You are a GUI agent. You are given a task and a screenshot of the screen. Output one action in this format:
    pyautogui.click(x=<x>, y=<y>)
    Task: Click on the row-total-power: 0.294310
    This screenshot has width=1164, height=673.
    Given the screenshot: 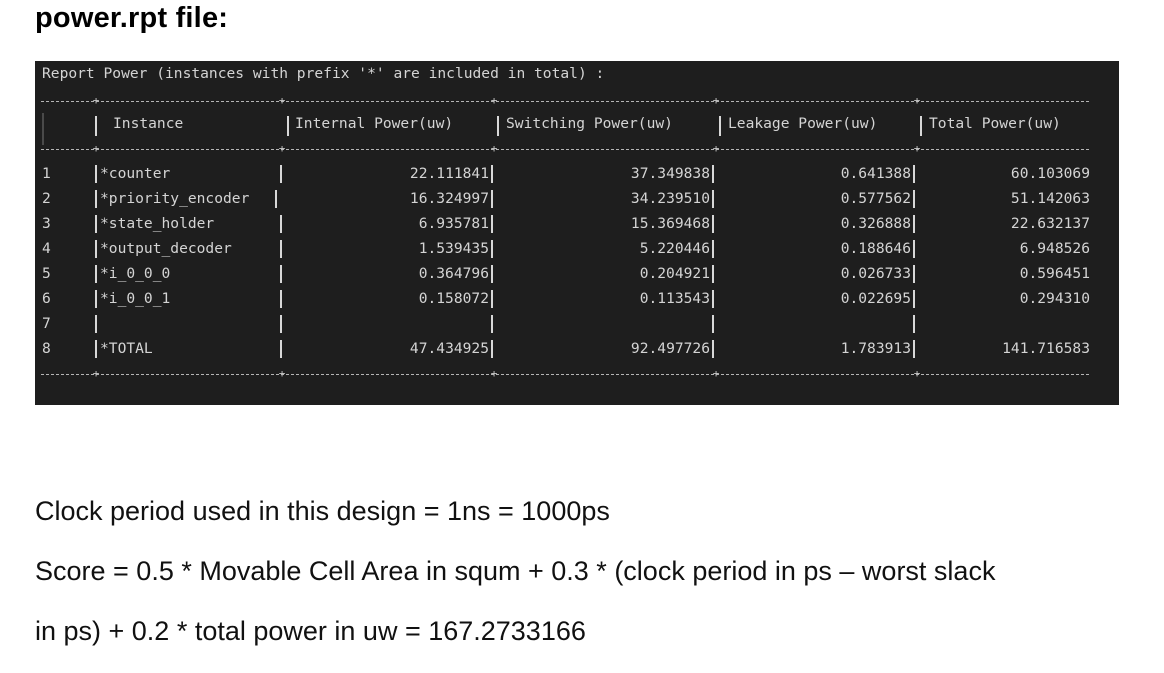 What is the action you would take?
    pyautogui.click(x=1054, y=298)
    